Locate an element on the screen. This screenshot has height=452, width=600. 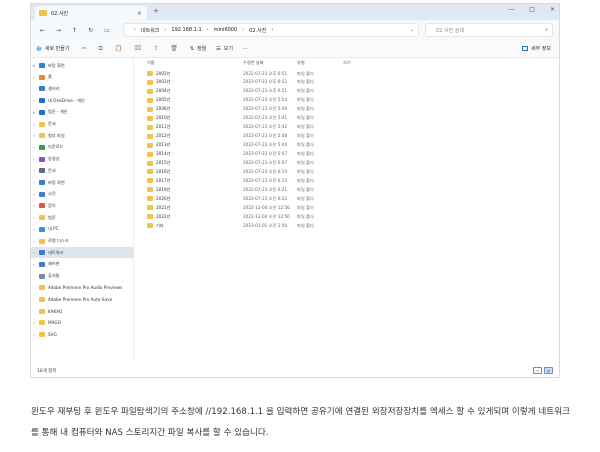
sidebar-item: ∨ 범준 - 개인 is located at coordinates (82, 112).